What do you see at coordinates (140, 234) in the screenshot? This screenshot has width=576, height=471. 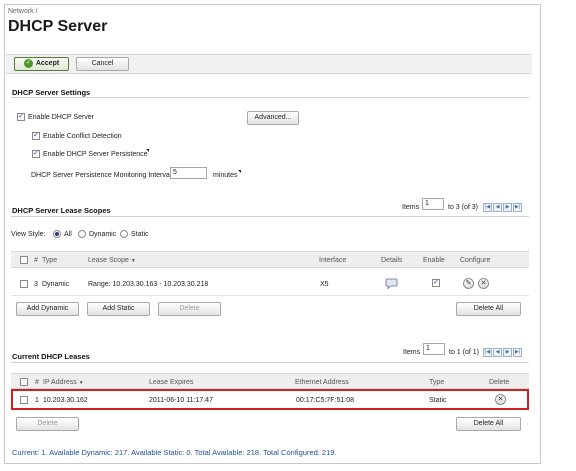 I see `view-static-label: Static` at bounding box center [140, 234].